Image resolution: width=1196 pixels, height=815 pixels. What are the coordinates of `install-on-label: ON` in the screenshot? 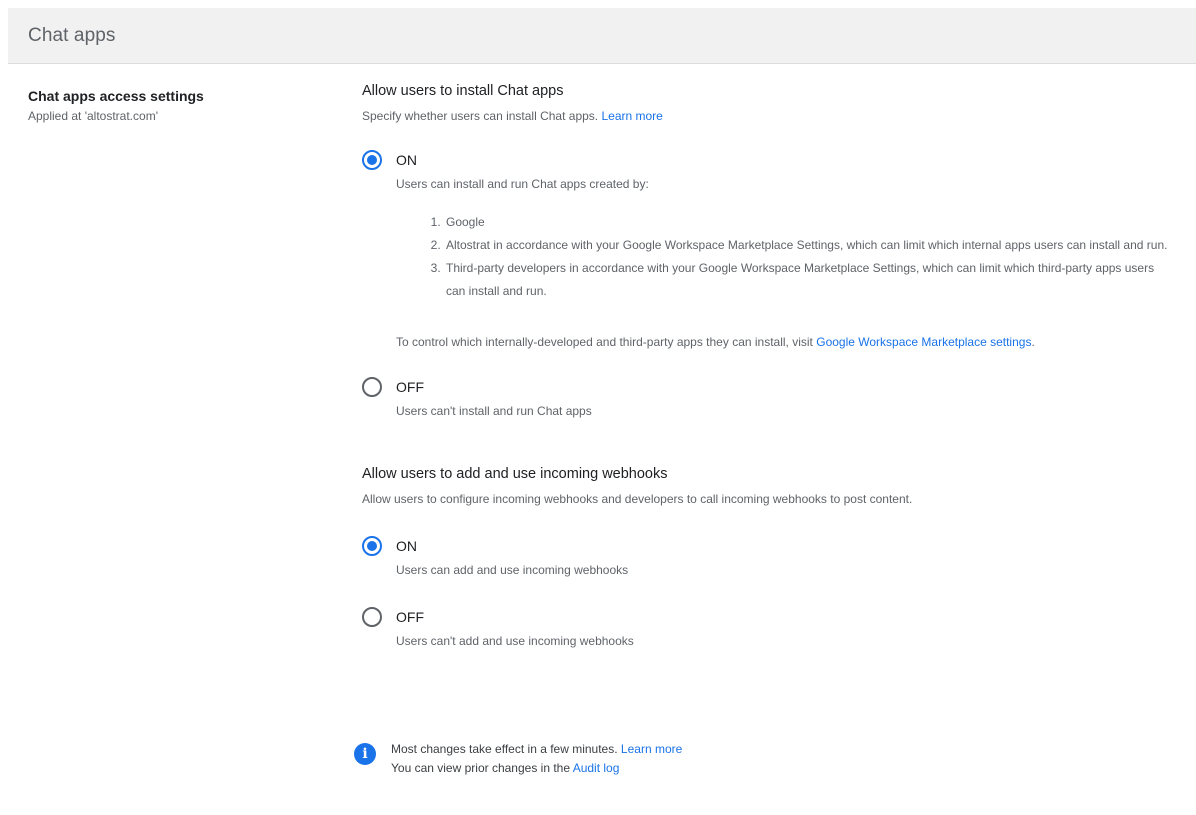 It's located at (406, 160).